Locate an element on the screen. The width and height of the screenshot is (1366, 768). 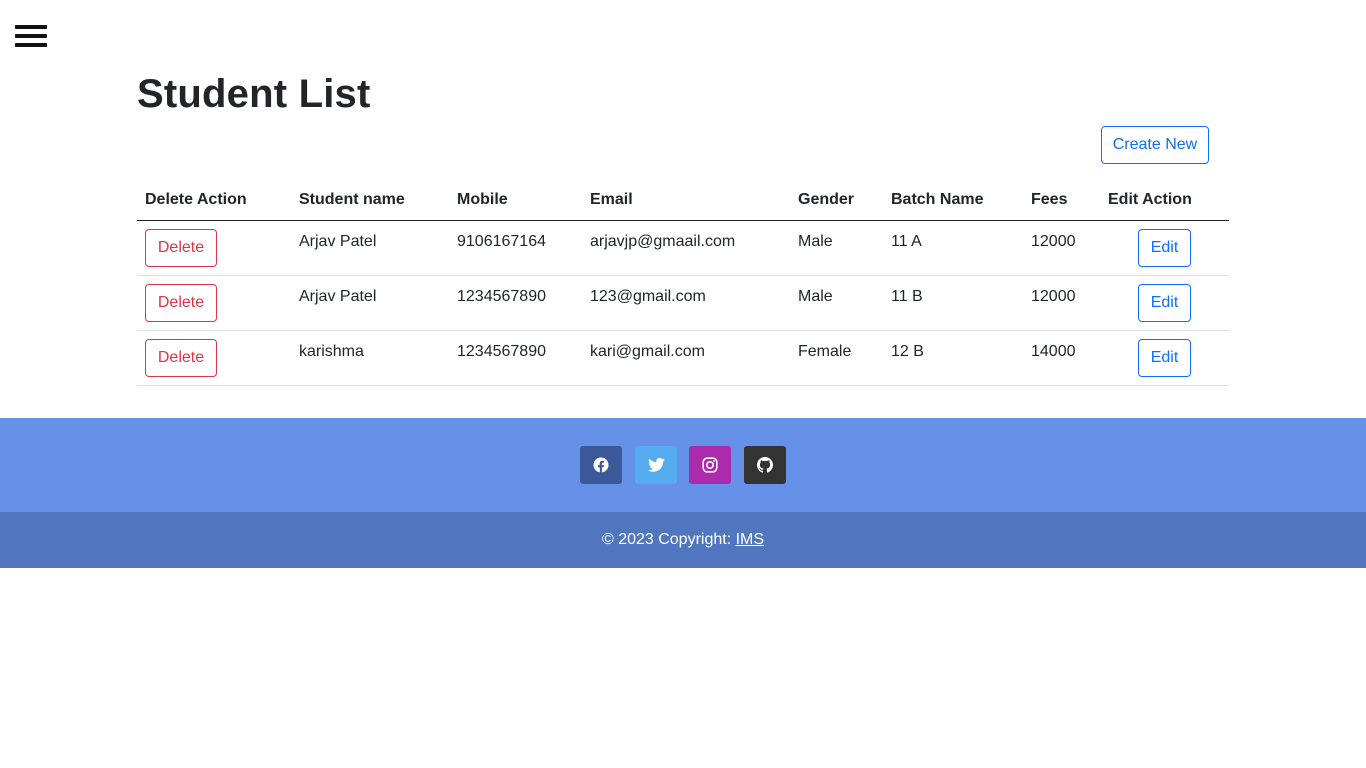
gender-cell: Female is located at coordinates (836, 358).